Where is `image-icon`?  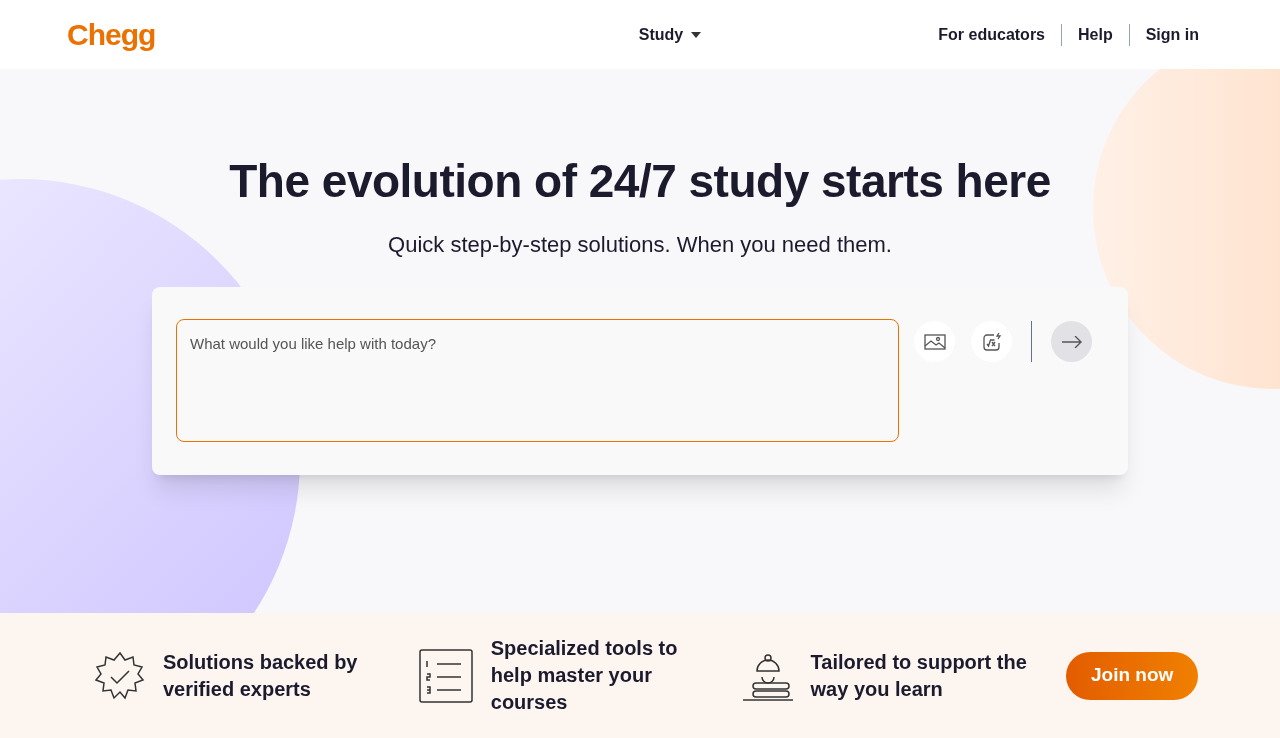
image-icon is located at coordinates (934, 341).